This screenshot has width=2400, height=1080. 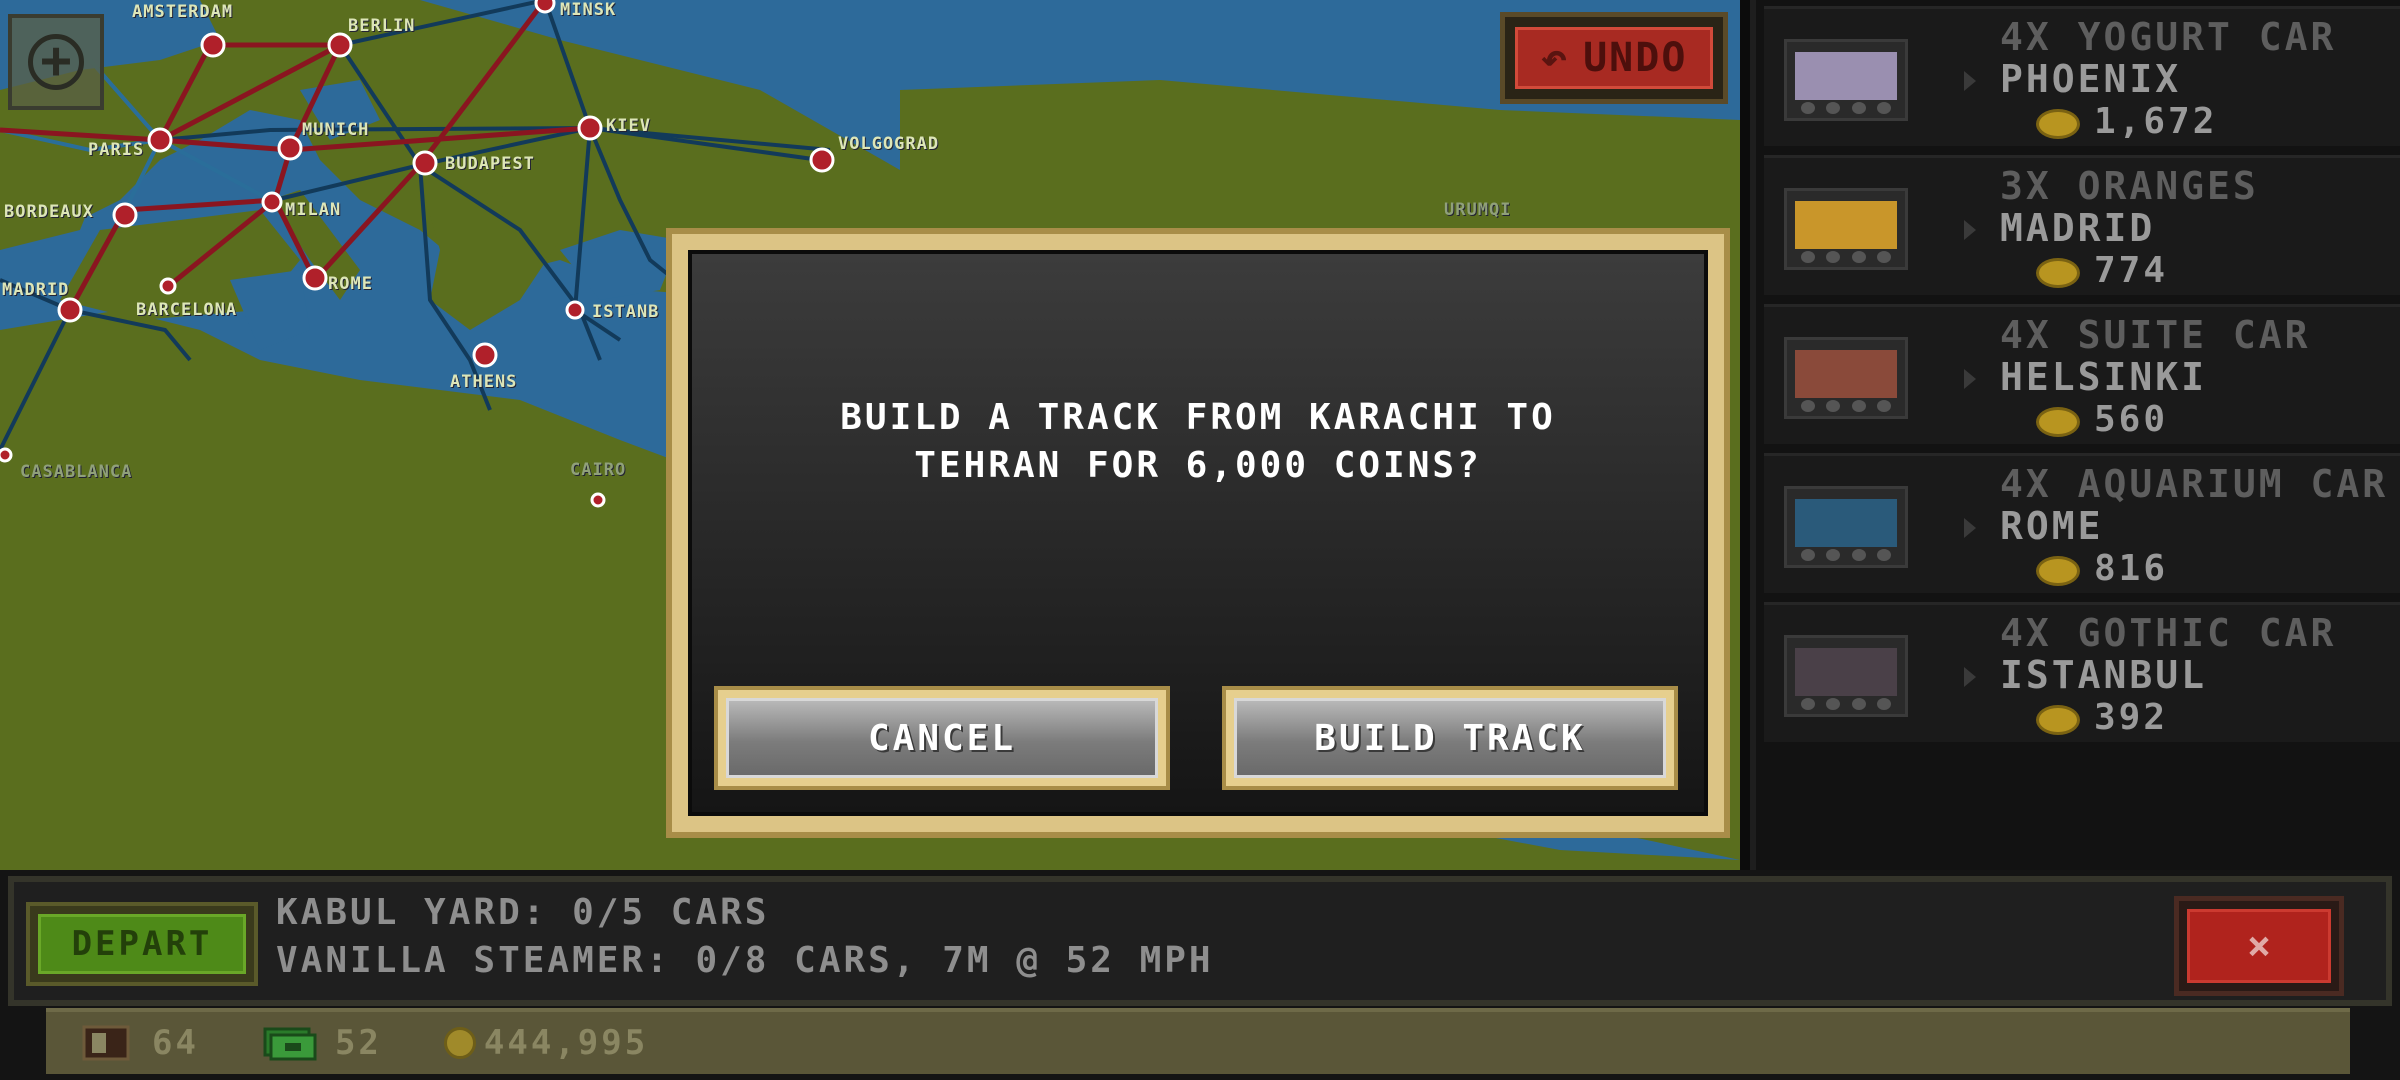 What do you see at coordinates (175, 1043) in the screenshot?
I see `car-count: 64` at bounding box center [175, 1043].